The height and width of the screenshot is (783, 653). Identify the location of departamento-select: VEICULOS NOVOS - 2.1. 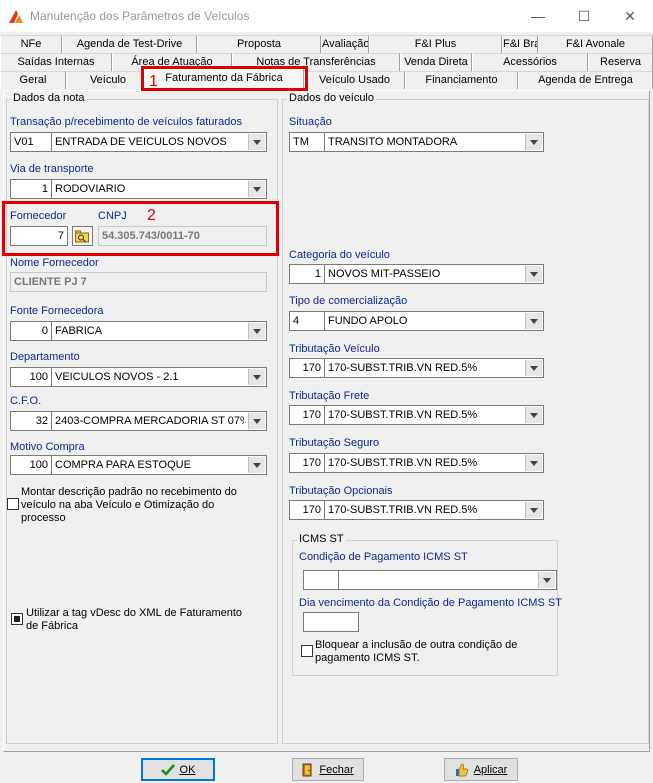
(159, 377).